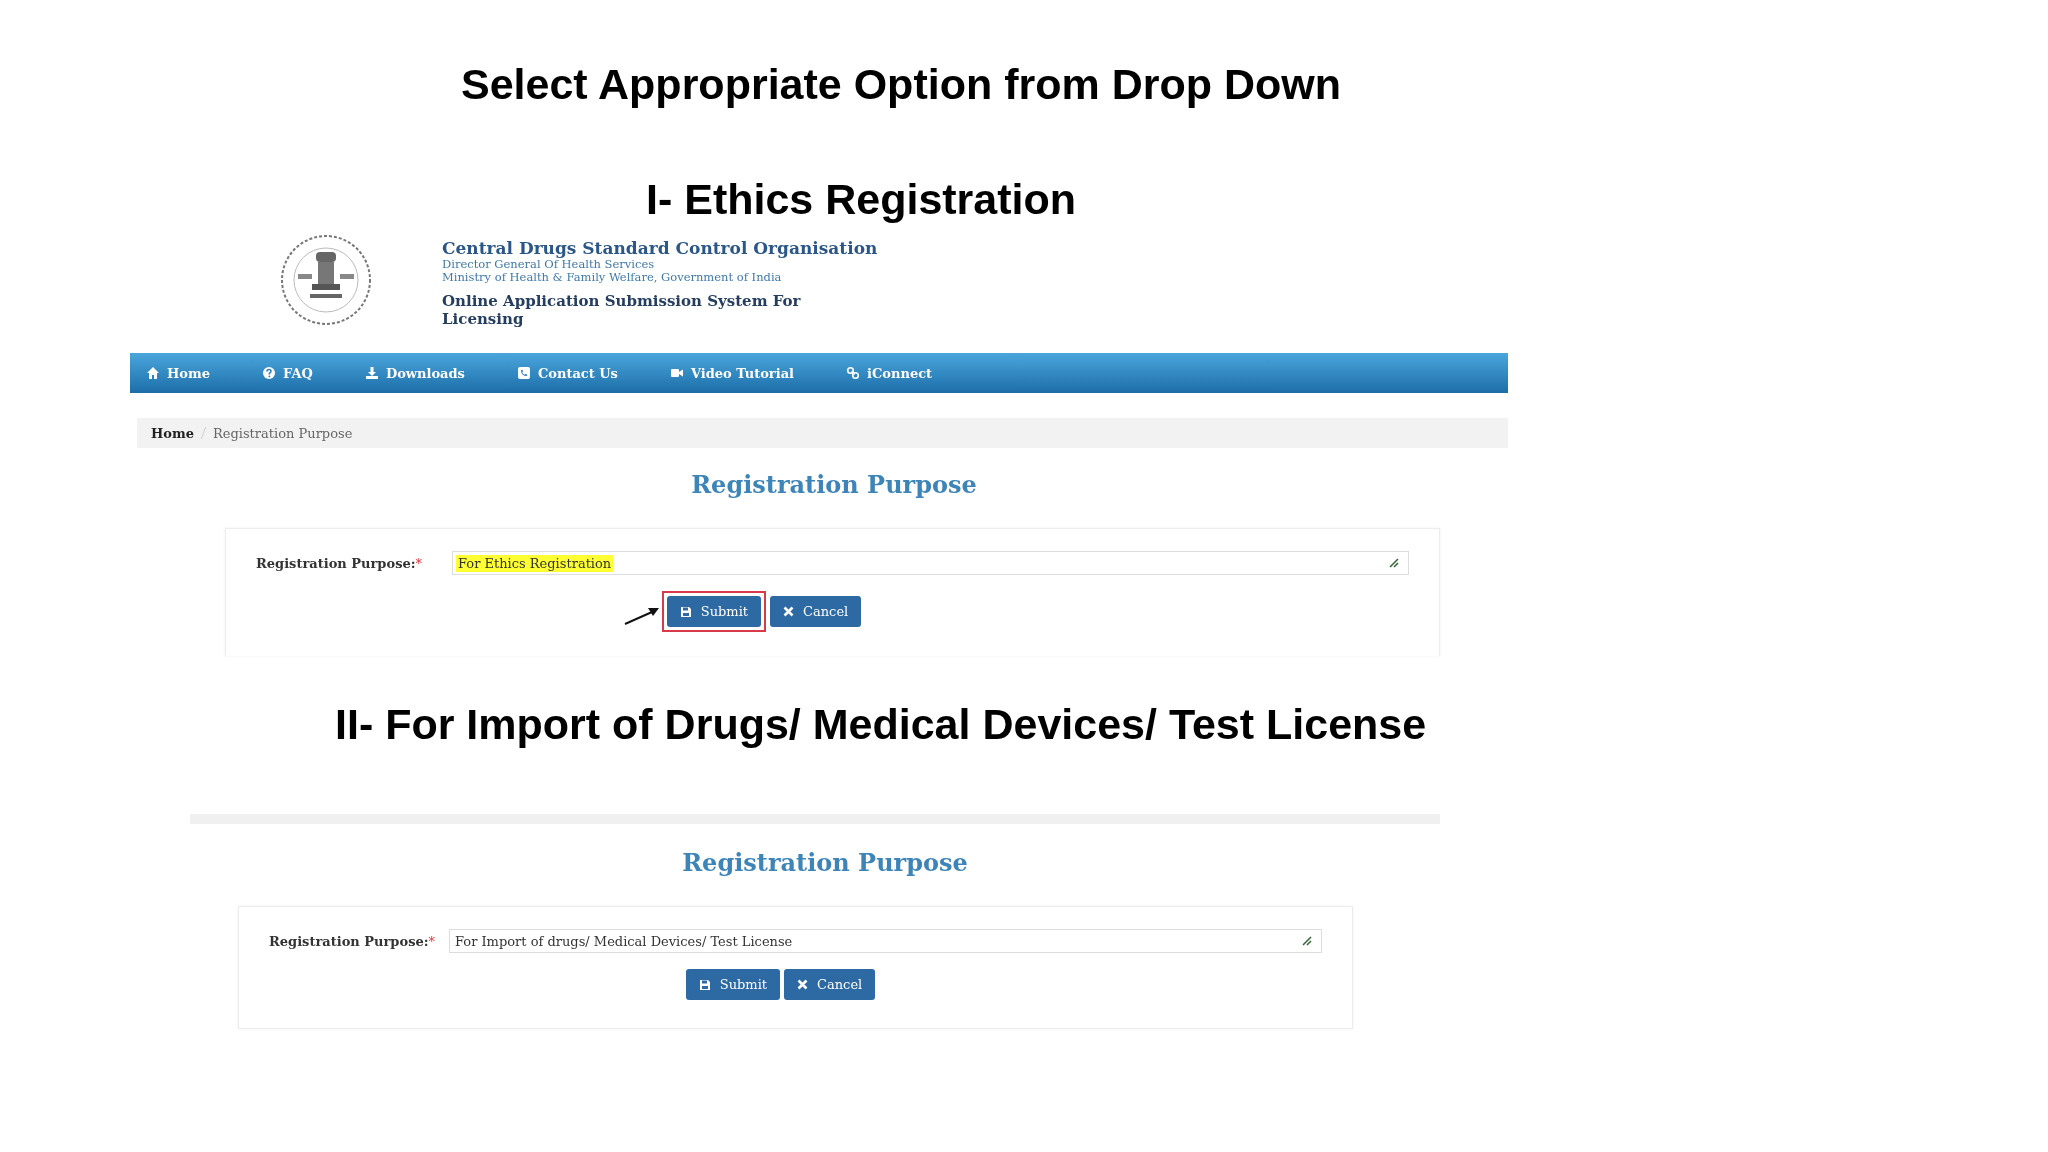 The width and height of the screenshot is (2048, 1152). Describe the element at coordinates (612, 277) in the screenshot. I see `ministry-name: Ministry of Health & Family Welfare, Government of India` at that location.